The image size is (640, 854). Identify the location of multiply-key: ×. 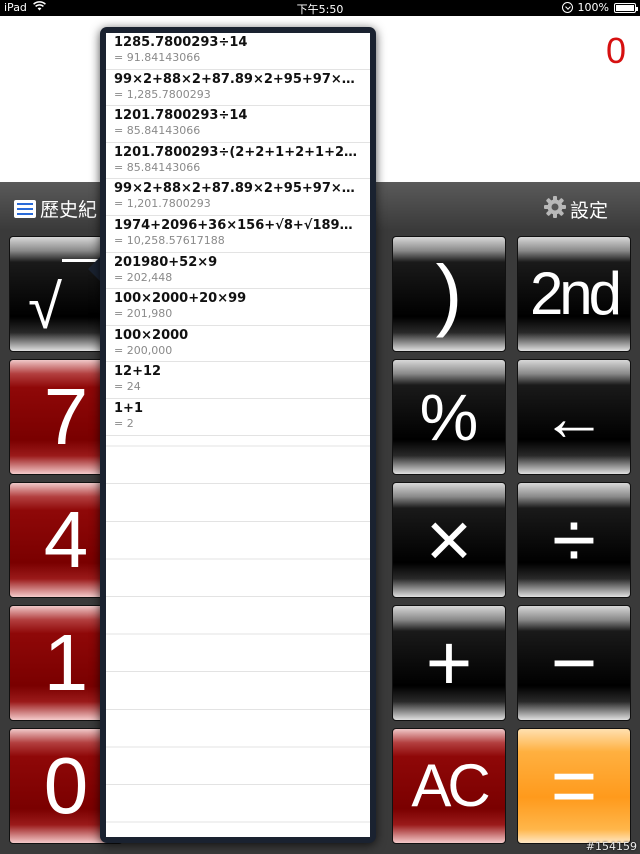
(449, 540).